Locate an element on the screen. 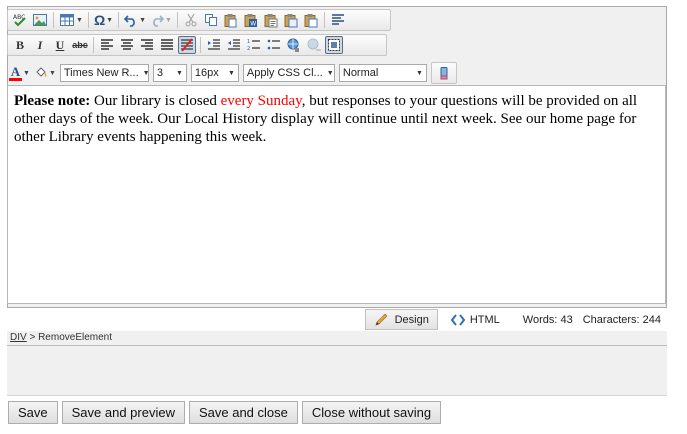 The width and height of the screenshot is (687, 434). hyperlink-button is located at coordinates (294, 45).